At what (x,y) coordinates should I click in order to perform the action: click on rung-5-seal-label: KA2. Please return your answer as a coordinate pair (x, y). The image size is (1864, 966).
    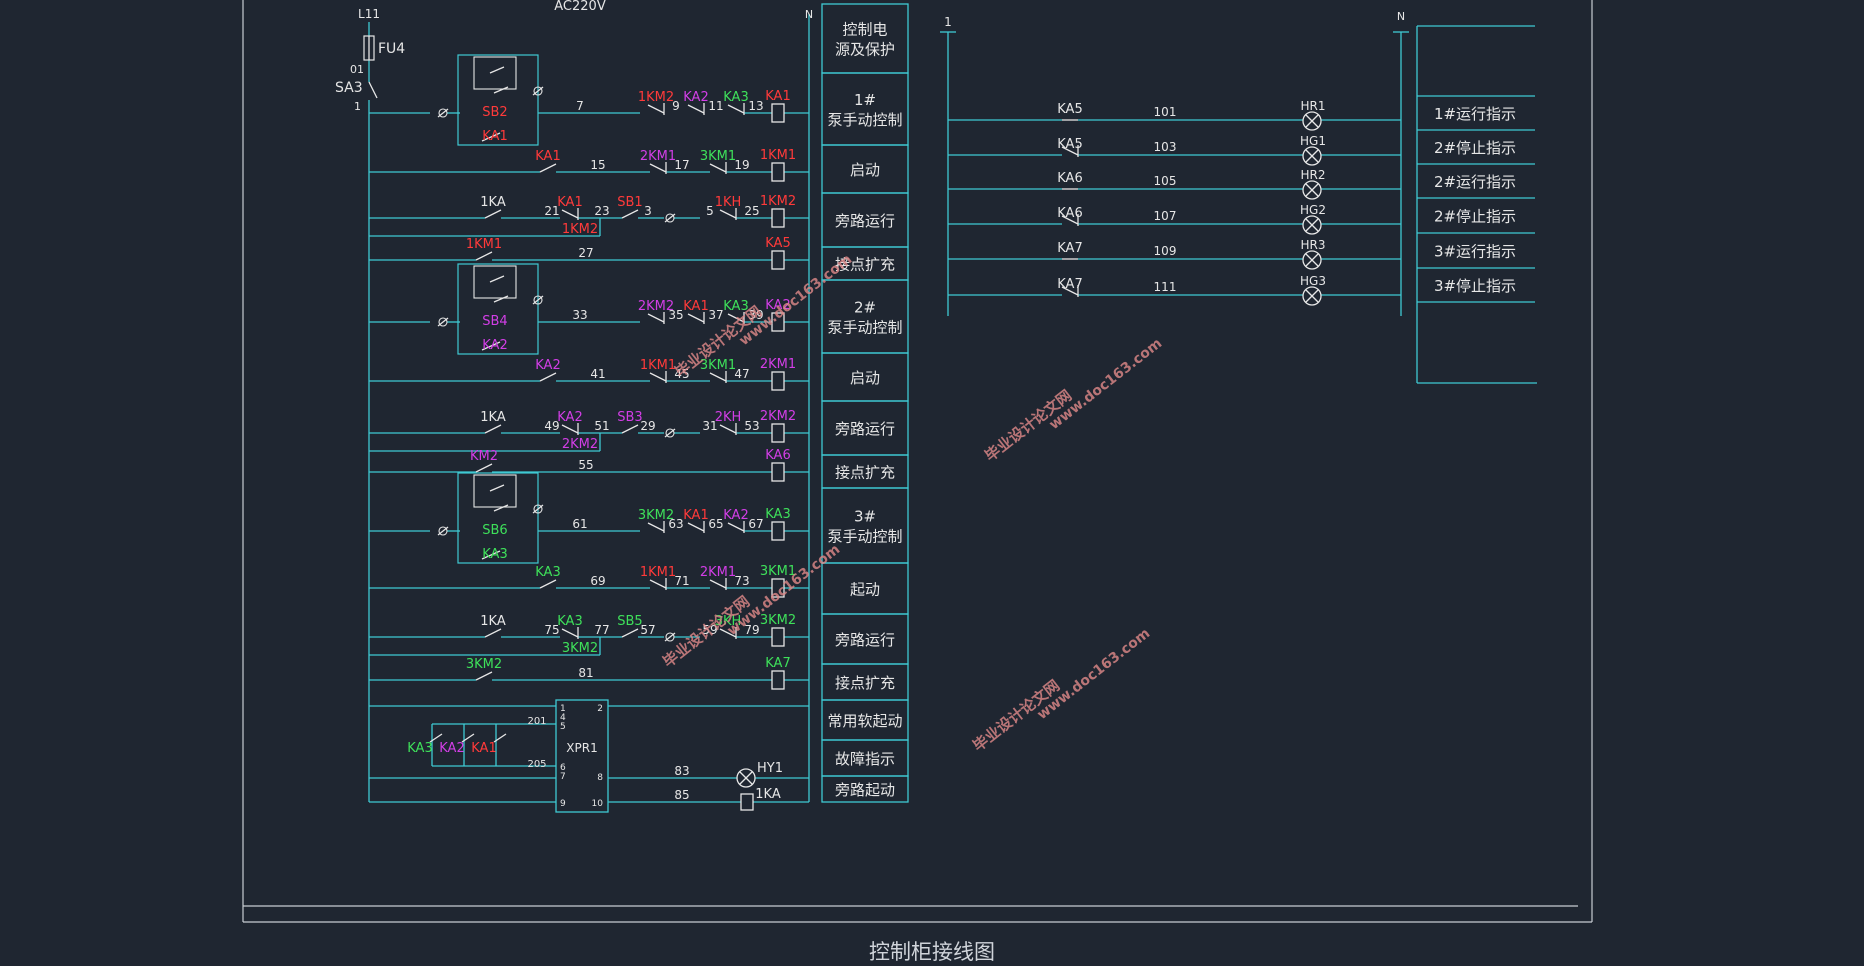
    Looking at the image, I should click on (494, 345).